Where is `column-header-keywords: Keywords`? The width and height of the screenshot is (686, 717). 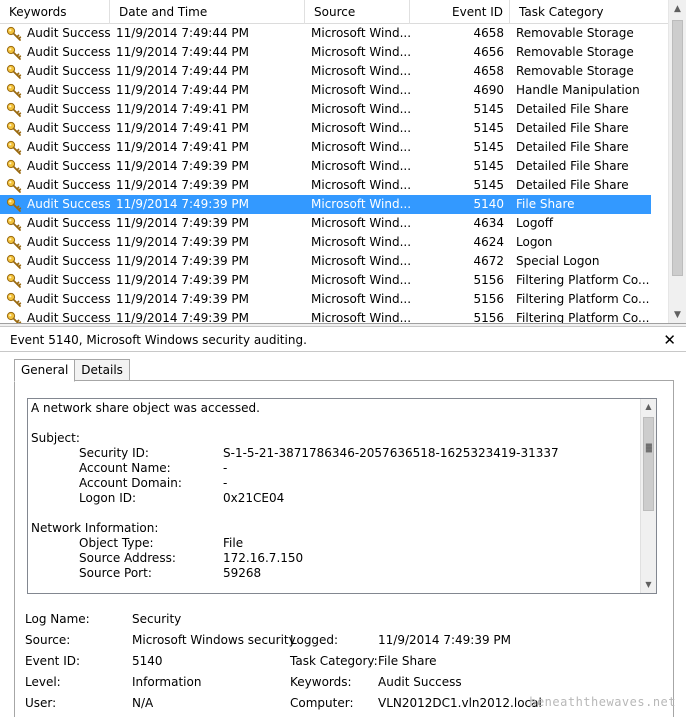 column-header-keywords: Keywords is located at coordinates (55, 12).